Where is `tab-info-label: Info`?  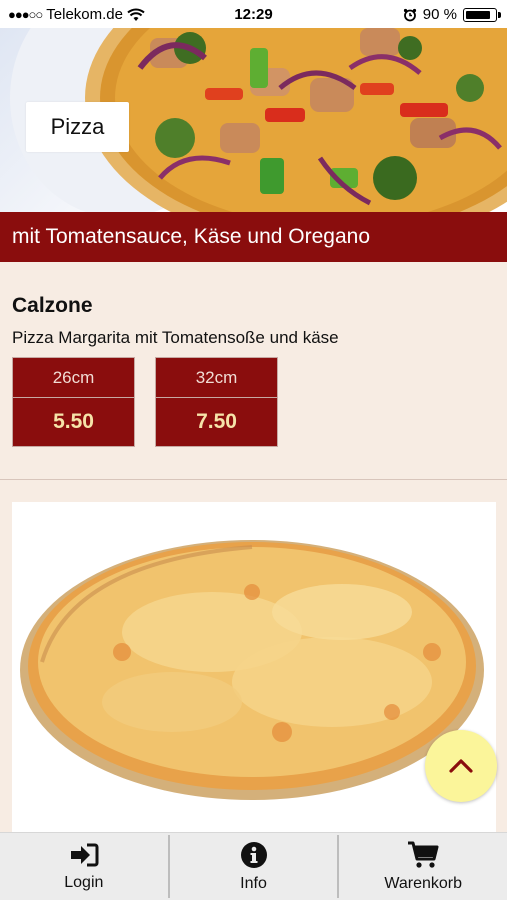
tab-info-label: Info is located at coordinates (253, 883).